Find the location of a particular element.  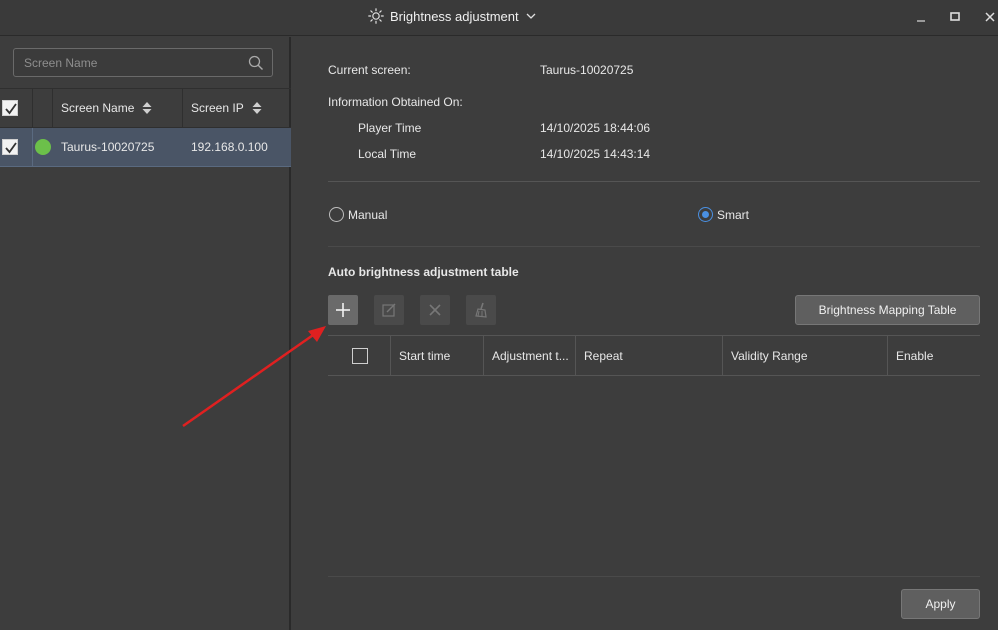

search-input is located at coordinates (124, 62).